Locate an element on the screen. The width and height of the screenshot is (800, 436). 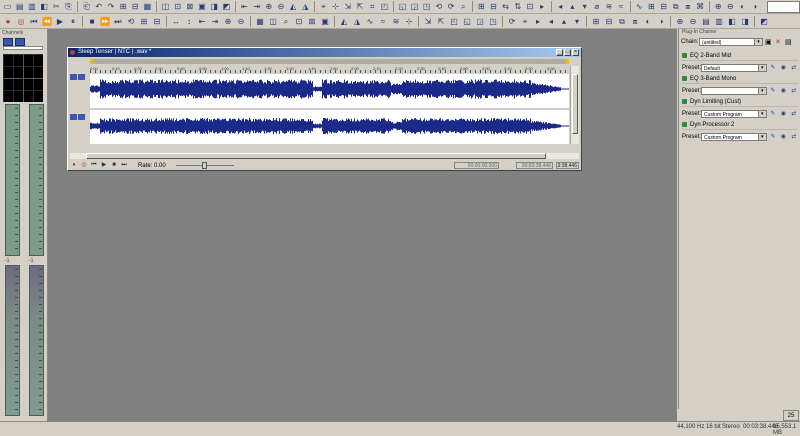
toolbar-tool-icon: ◐ is located at coordinates (648, 22).